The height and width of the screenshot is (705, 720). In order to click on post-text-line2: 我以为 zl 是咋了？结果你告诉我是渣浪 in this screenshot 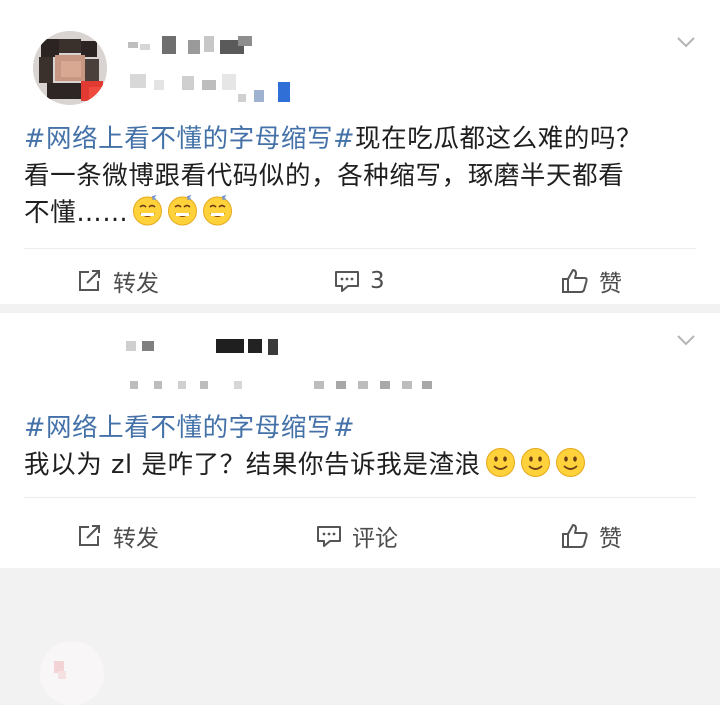, I will do `click(362, 465)`.